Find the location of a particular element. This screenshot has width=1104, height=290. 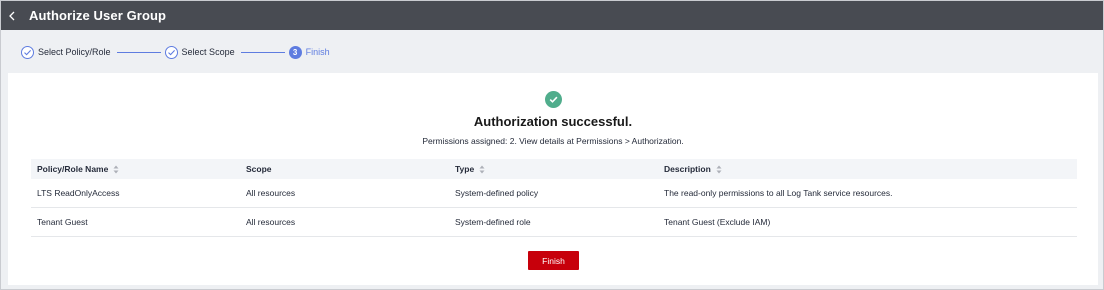

cell-description: Tenant Guest (Exclude IAM) is located at coordinates (717, 222).